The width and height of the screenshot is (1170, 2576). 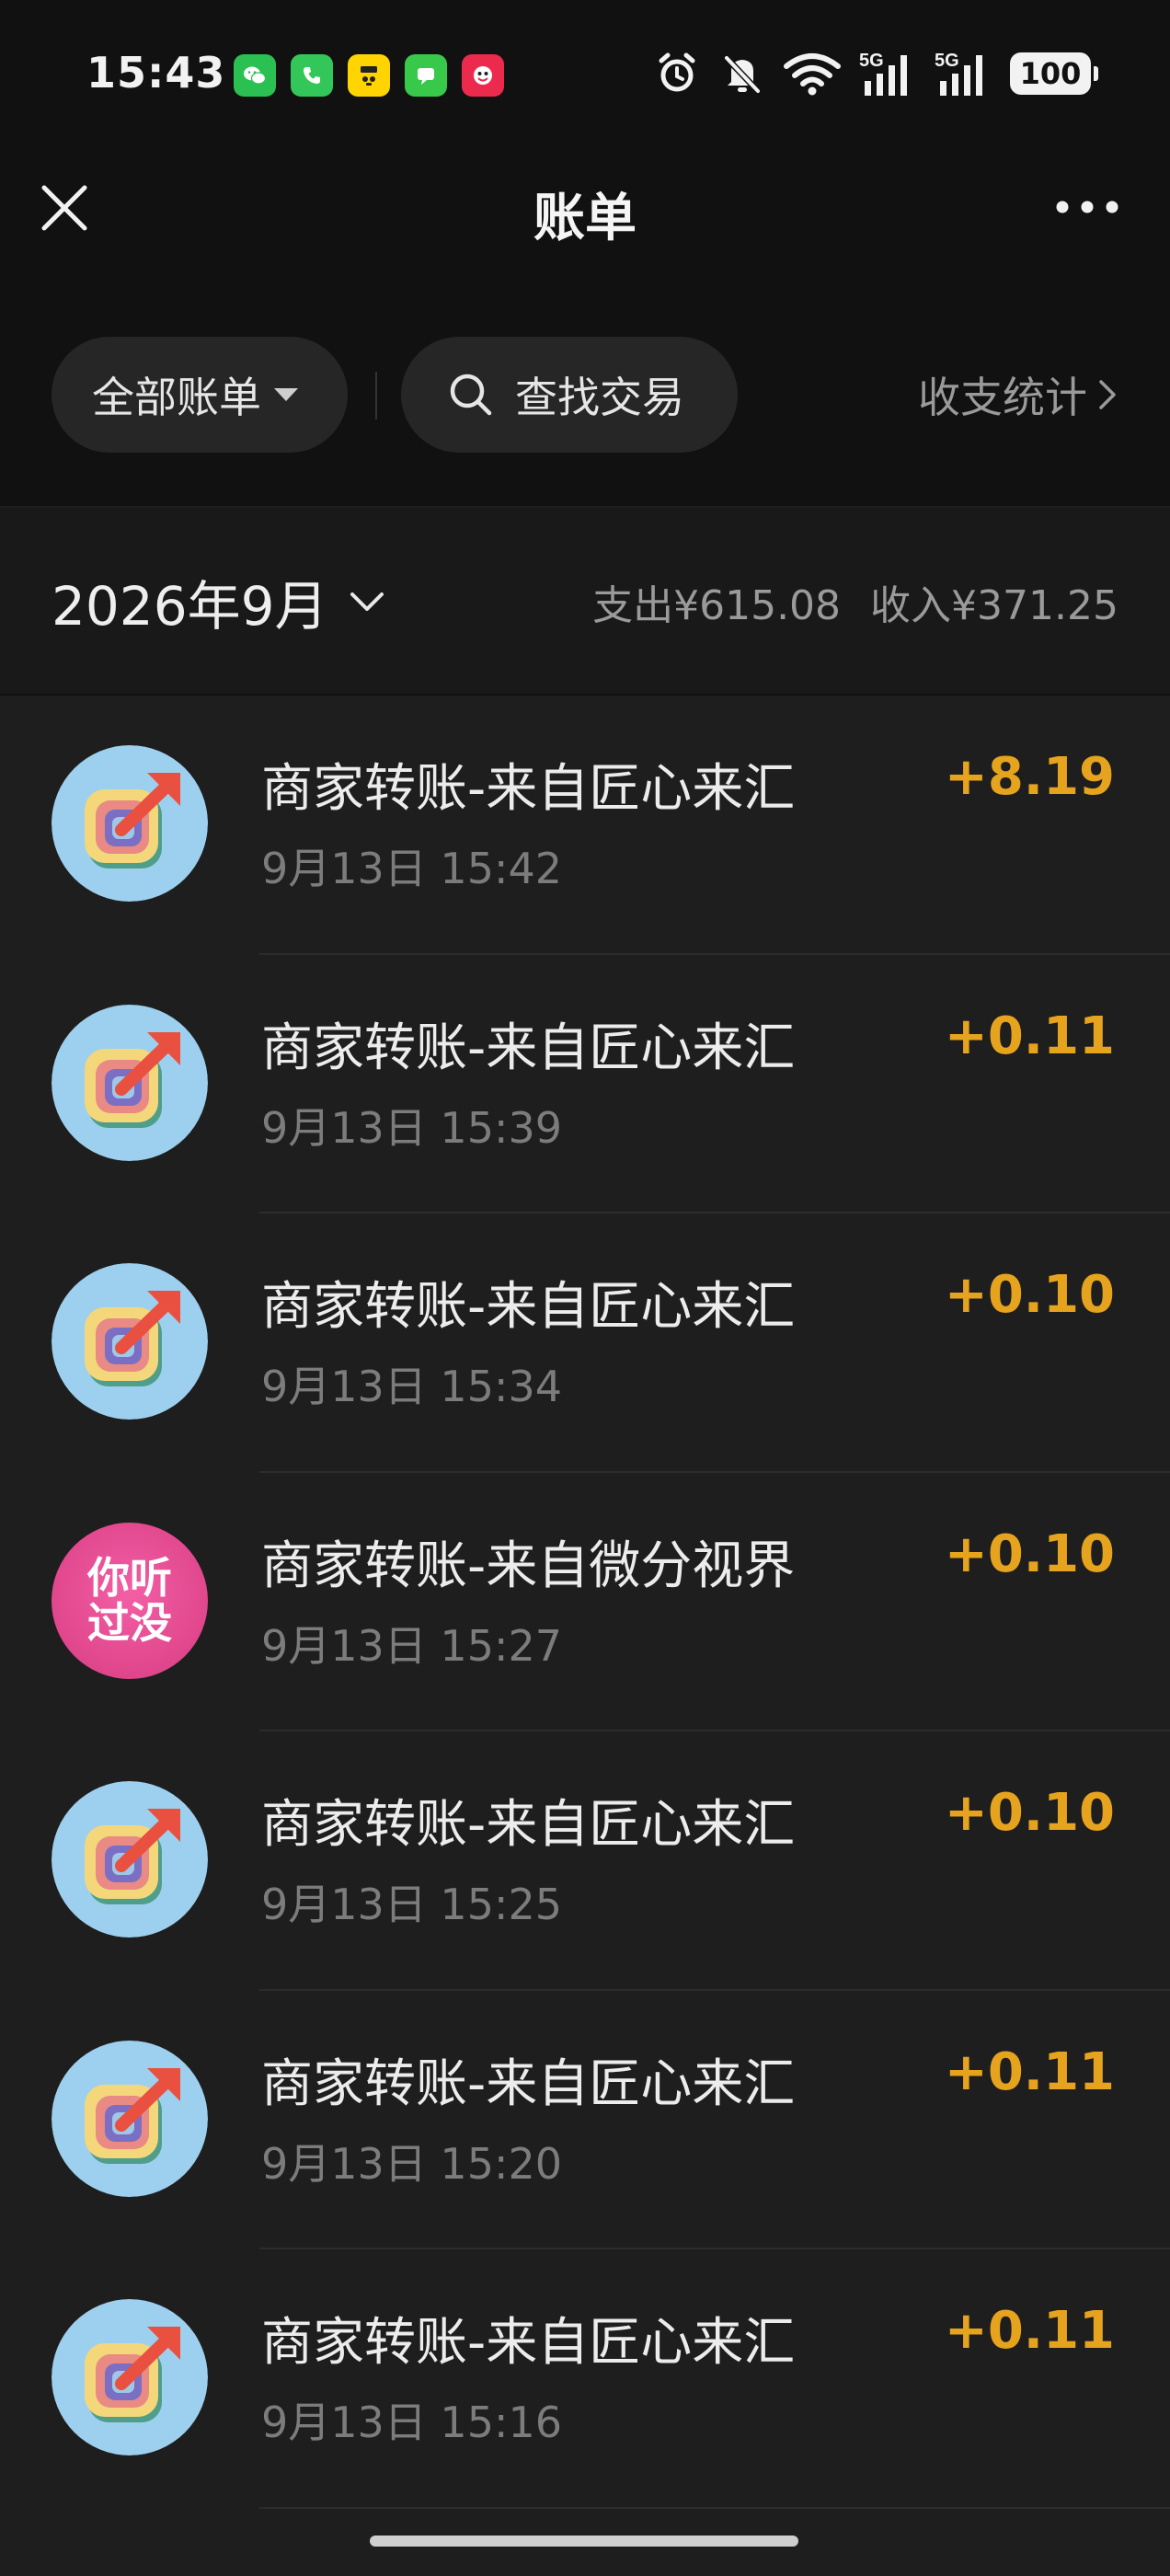 What do you see at coordinates (585, 1861) in the screenshot?
I see `transaction-row: 商家转账-来自匠心来汇 9月13日 15:25 +0.10` at bounding box center [585, 1861].